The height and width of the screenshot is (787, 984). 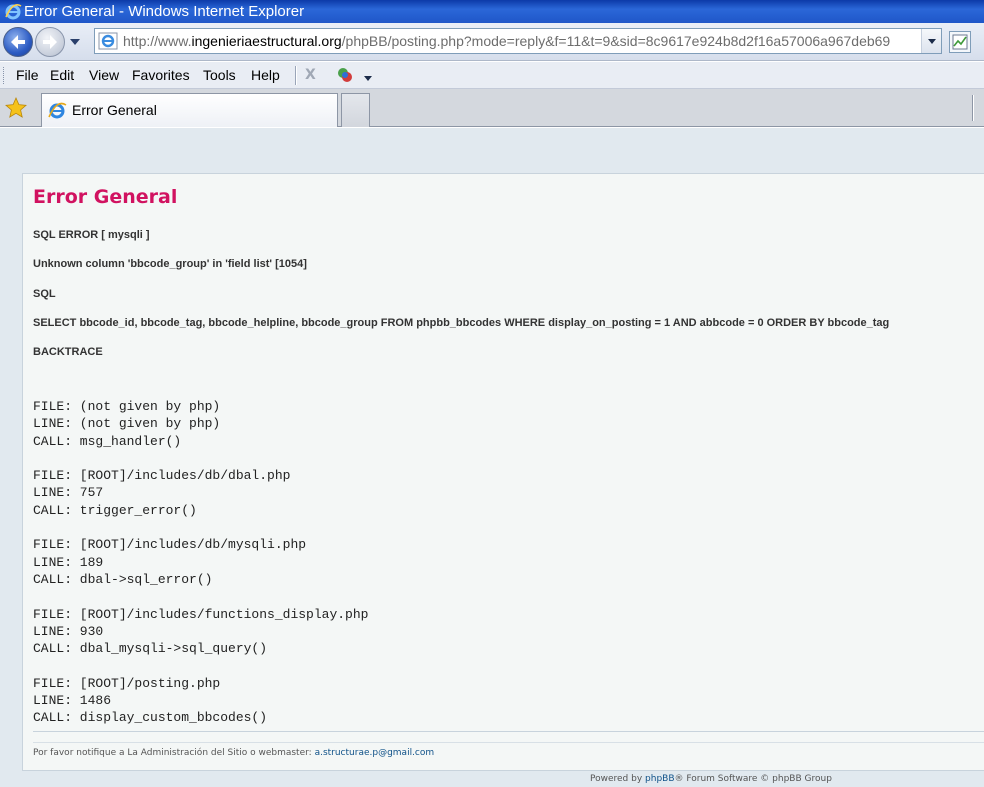 I want to click on back-button, so click(x=18, y=42).